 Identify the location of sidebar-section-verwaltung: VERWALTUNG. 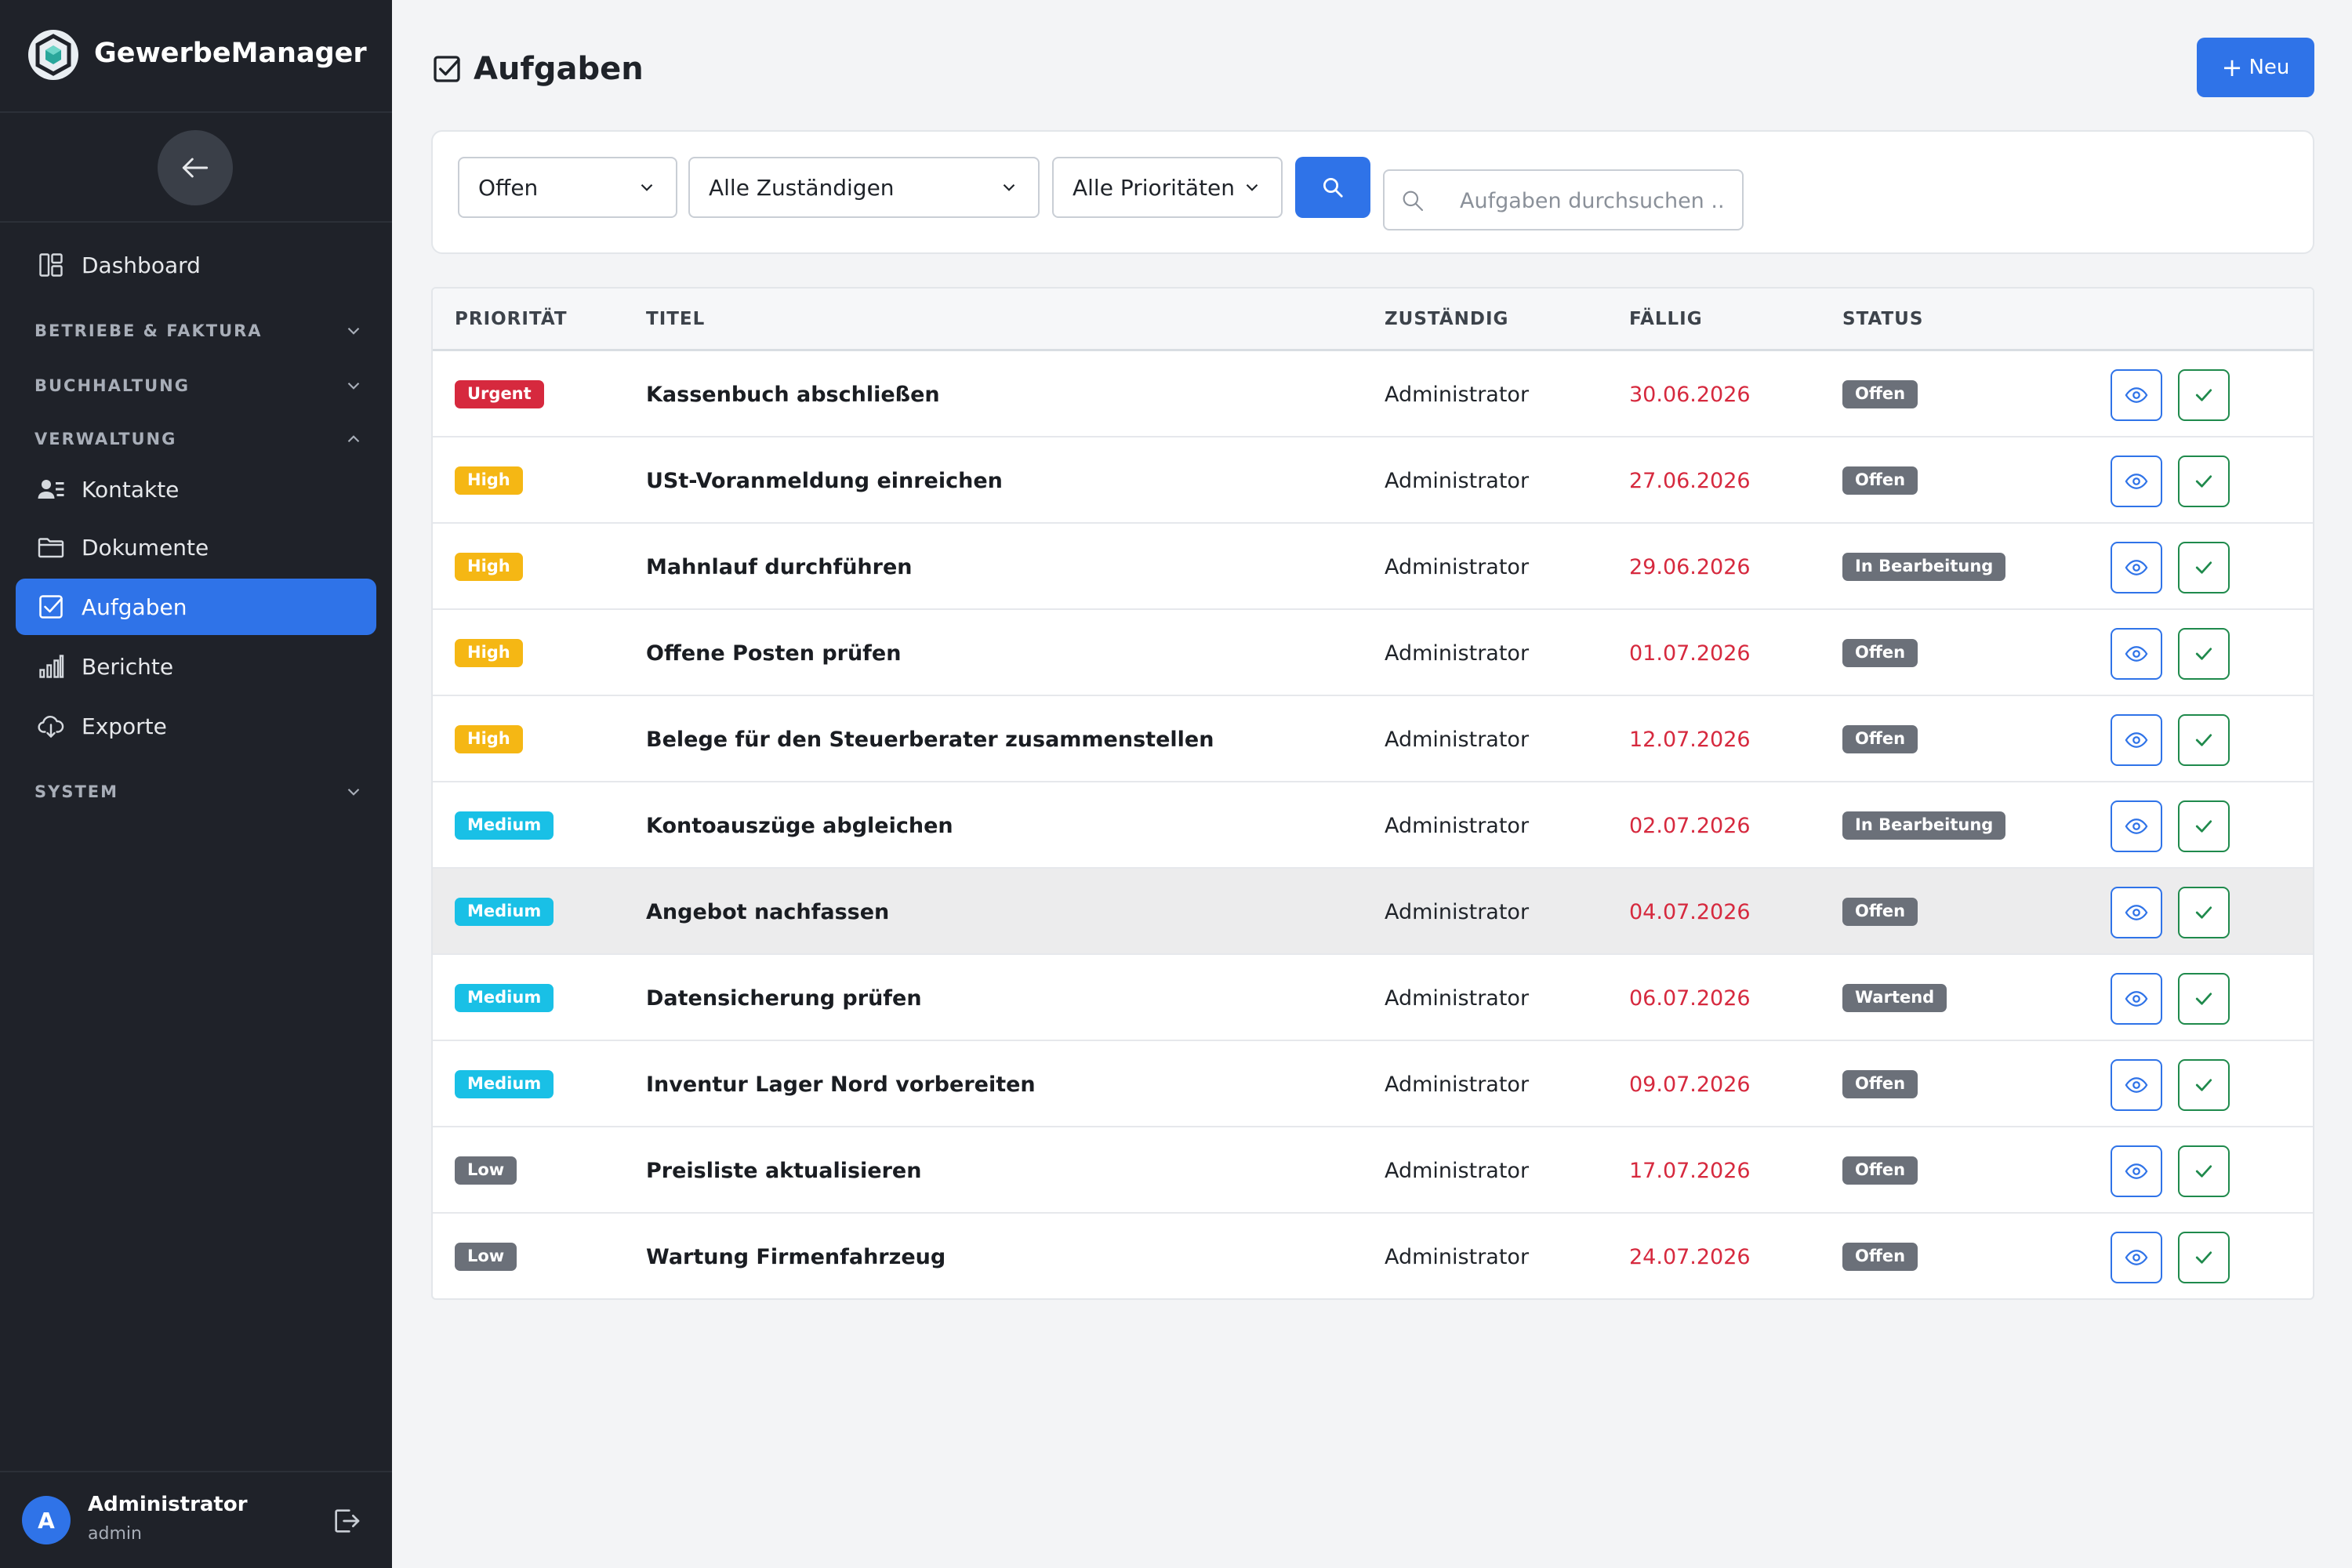
(199, 439).